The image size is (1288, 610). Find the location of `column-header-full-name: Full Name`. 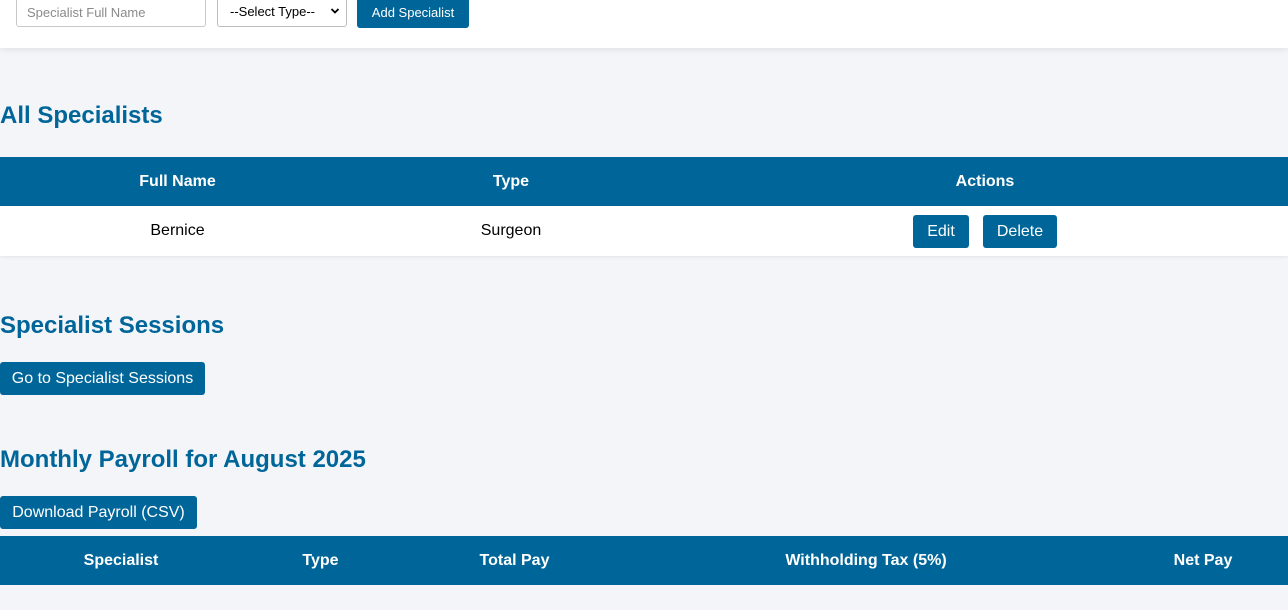

column-header-full-name: Full Name is located at coordinates (177, 181).